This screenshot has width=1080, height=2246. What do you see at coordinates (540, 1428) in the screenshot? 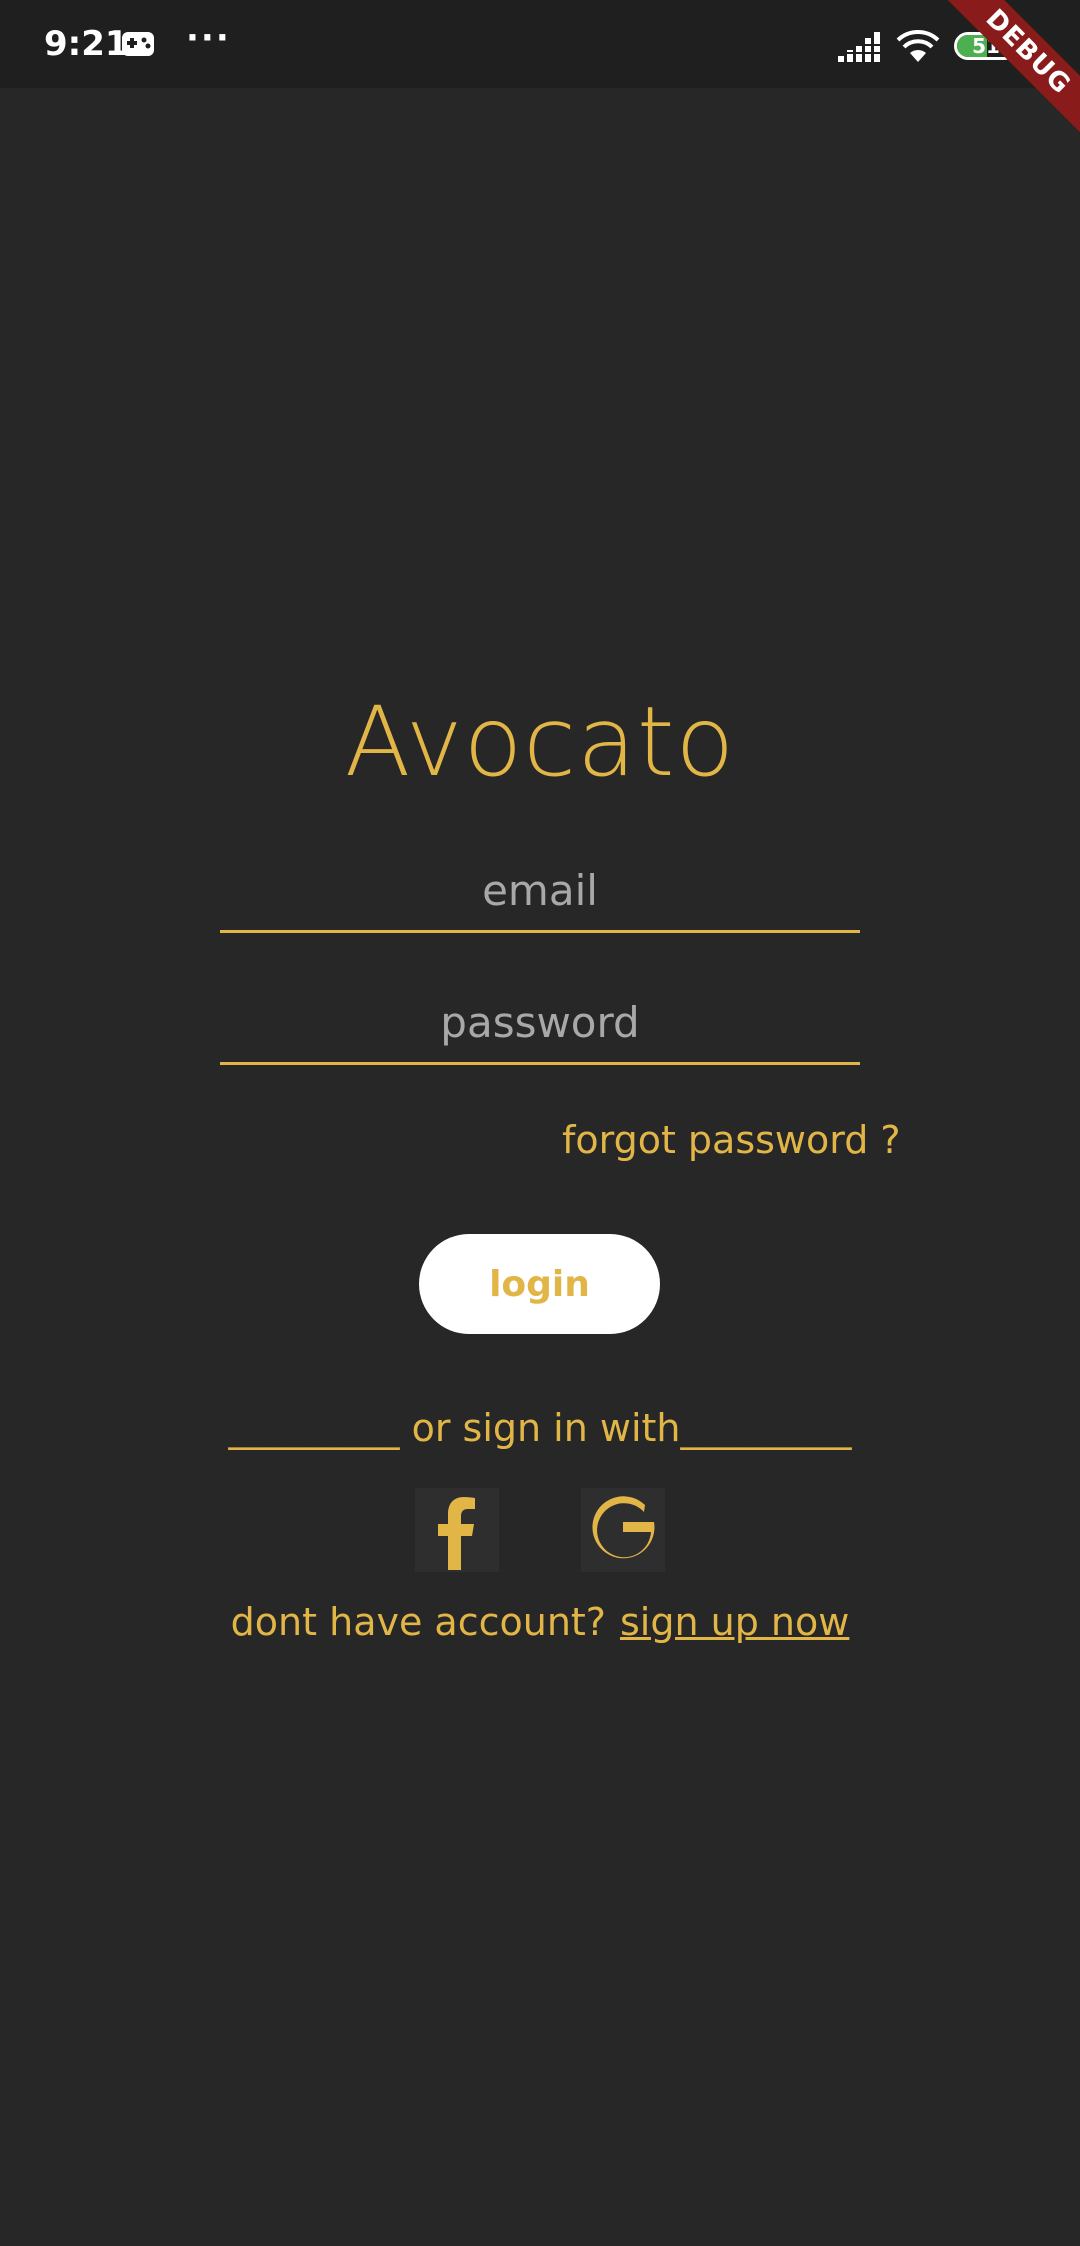
I see `sign-in-with-divider: _________ or sign in with_________` at bounding box center [540, 1428].